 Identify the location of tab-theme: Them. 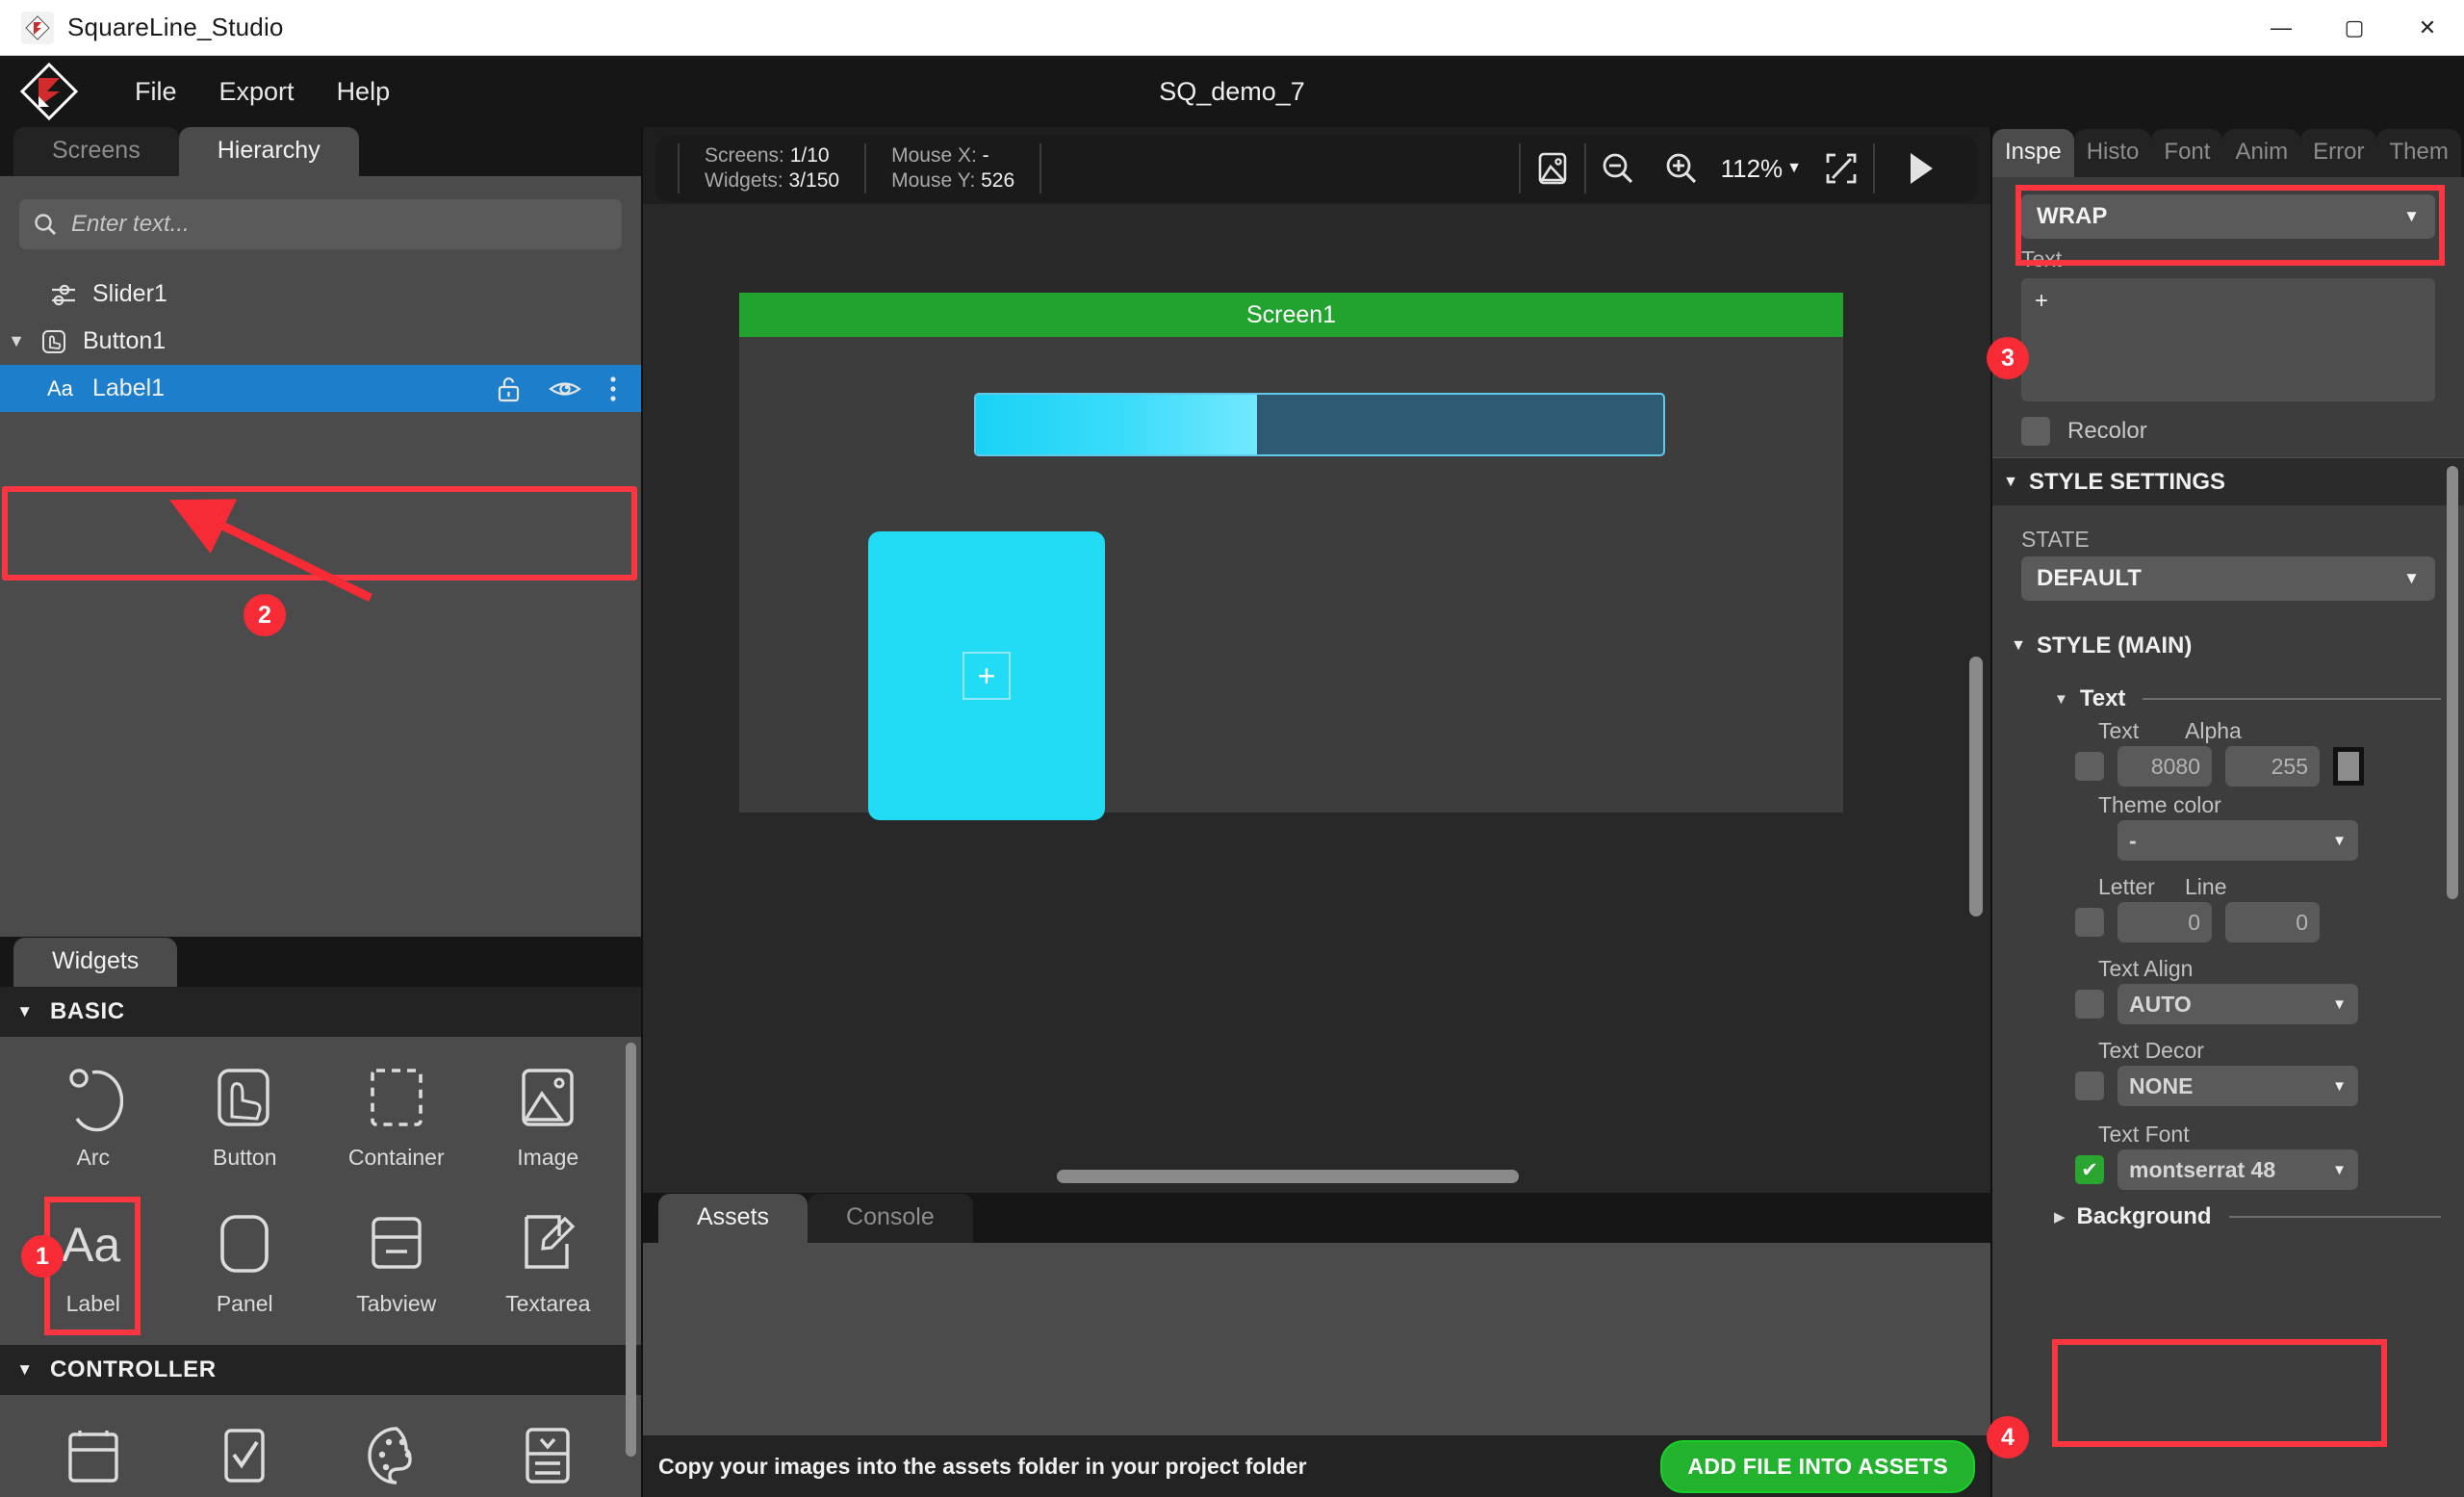
(2418, 153).